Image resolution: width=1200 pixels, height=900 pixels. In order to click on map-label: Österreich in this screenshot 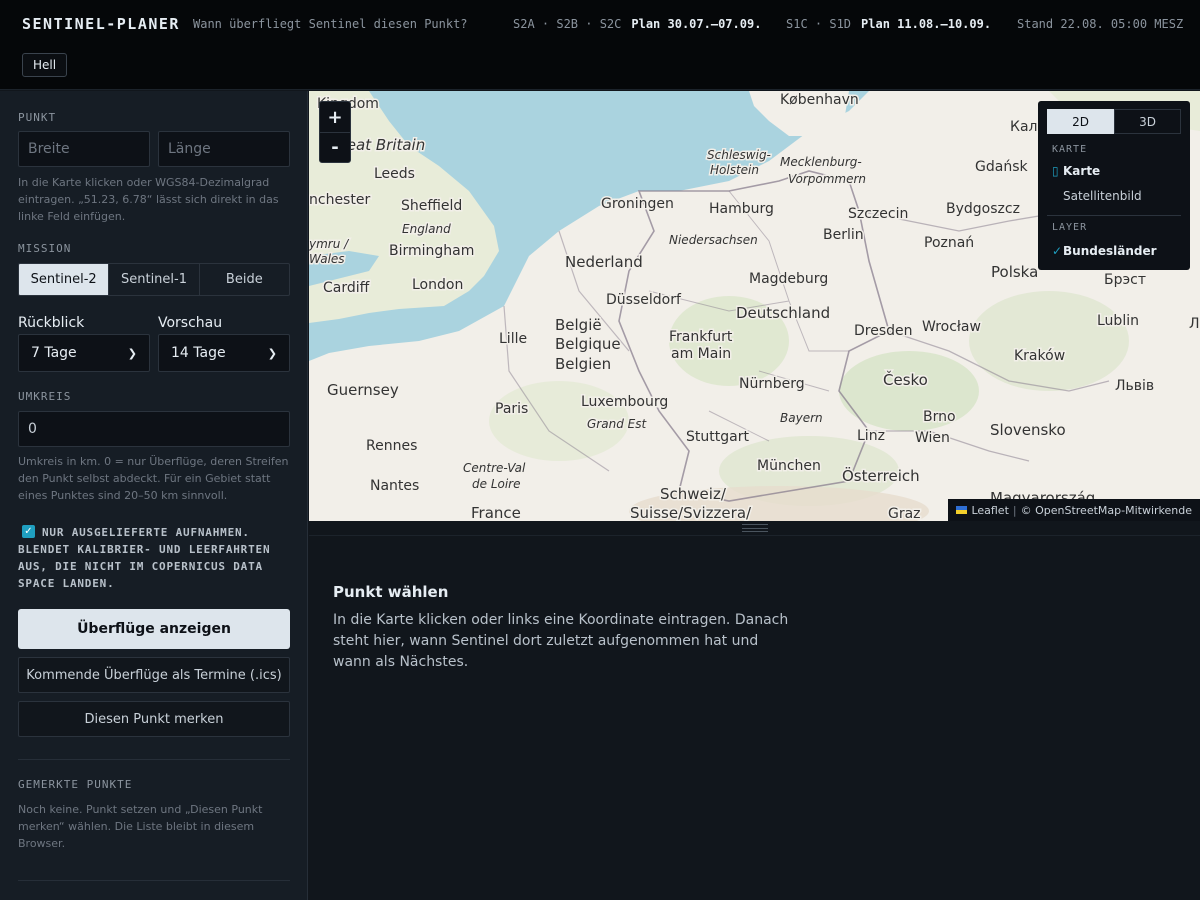, I will do `click(881, 475)`.